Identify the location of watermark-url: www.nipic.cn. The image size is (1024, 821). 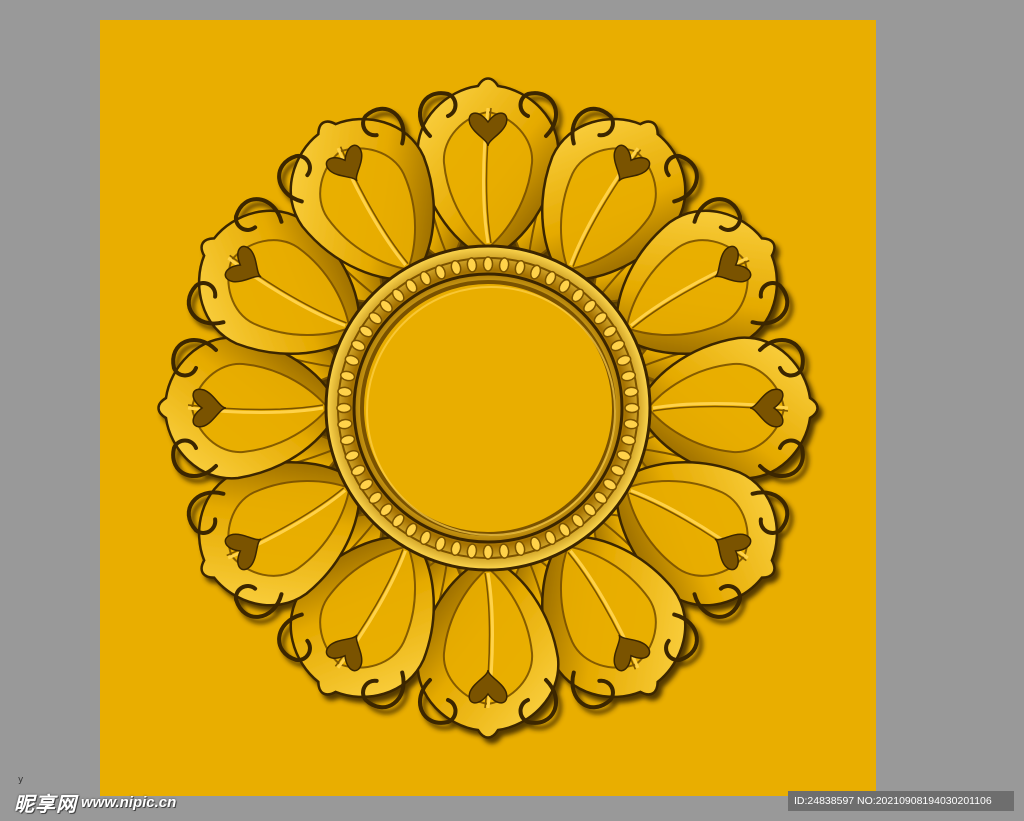
(129, 802).